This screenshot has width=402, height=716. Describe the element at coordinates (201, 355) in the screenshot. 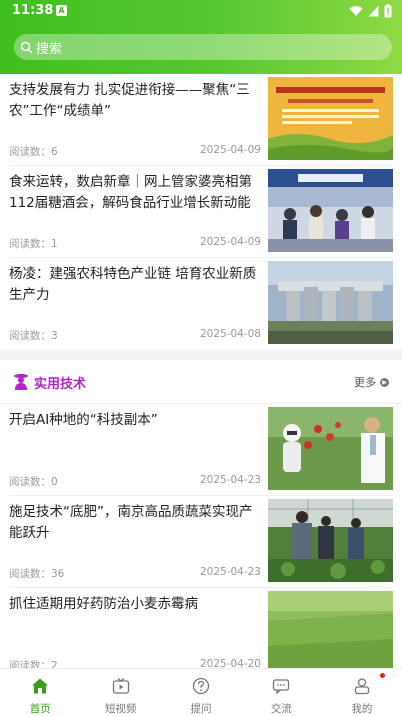

I see `section-divider` at that location.